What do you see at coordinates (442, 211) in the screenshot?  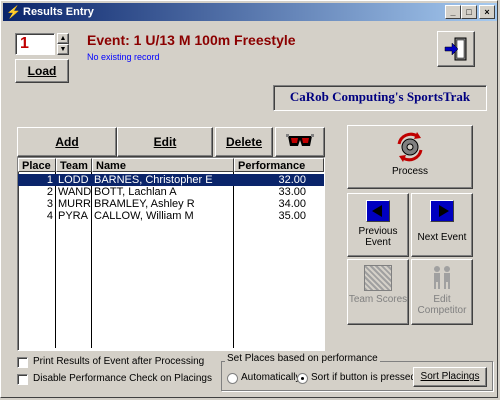 I see `arrow-right-icon` at bounding box center [442, 211].